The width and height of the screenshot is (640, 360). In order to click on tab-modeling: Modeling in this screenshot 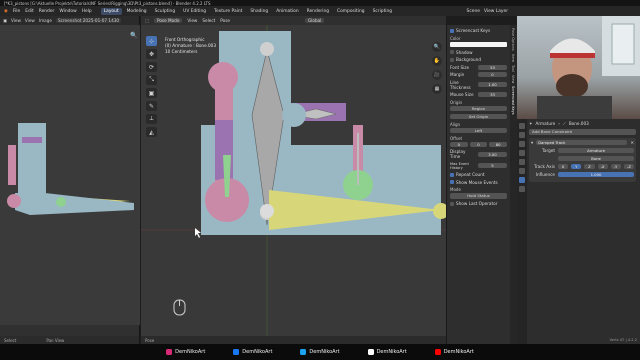, I will do `click(137, 11)`.